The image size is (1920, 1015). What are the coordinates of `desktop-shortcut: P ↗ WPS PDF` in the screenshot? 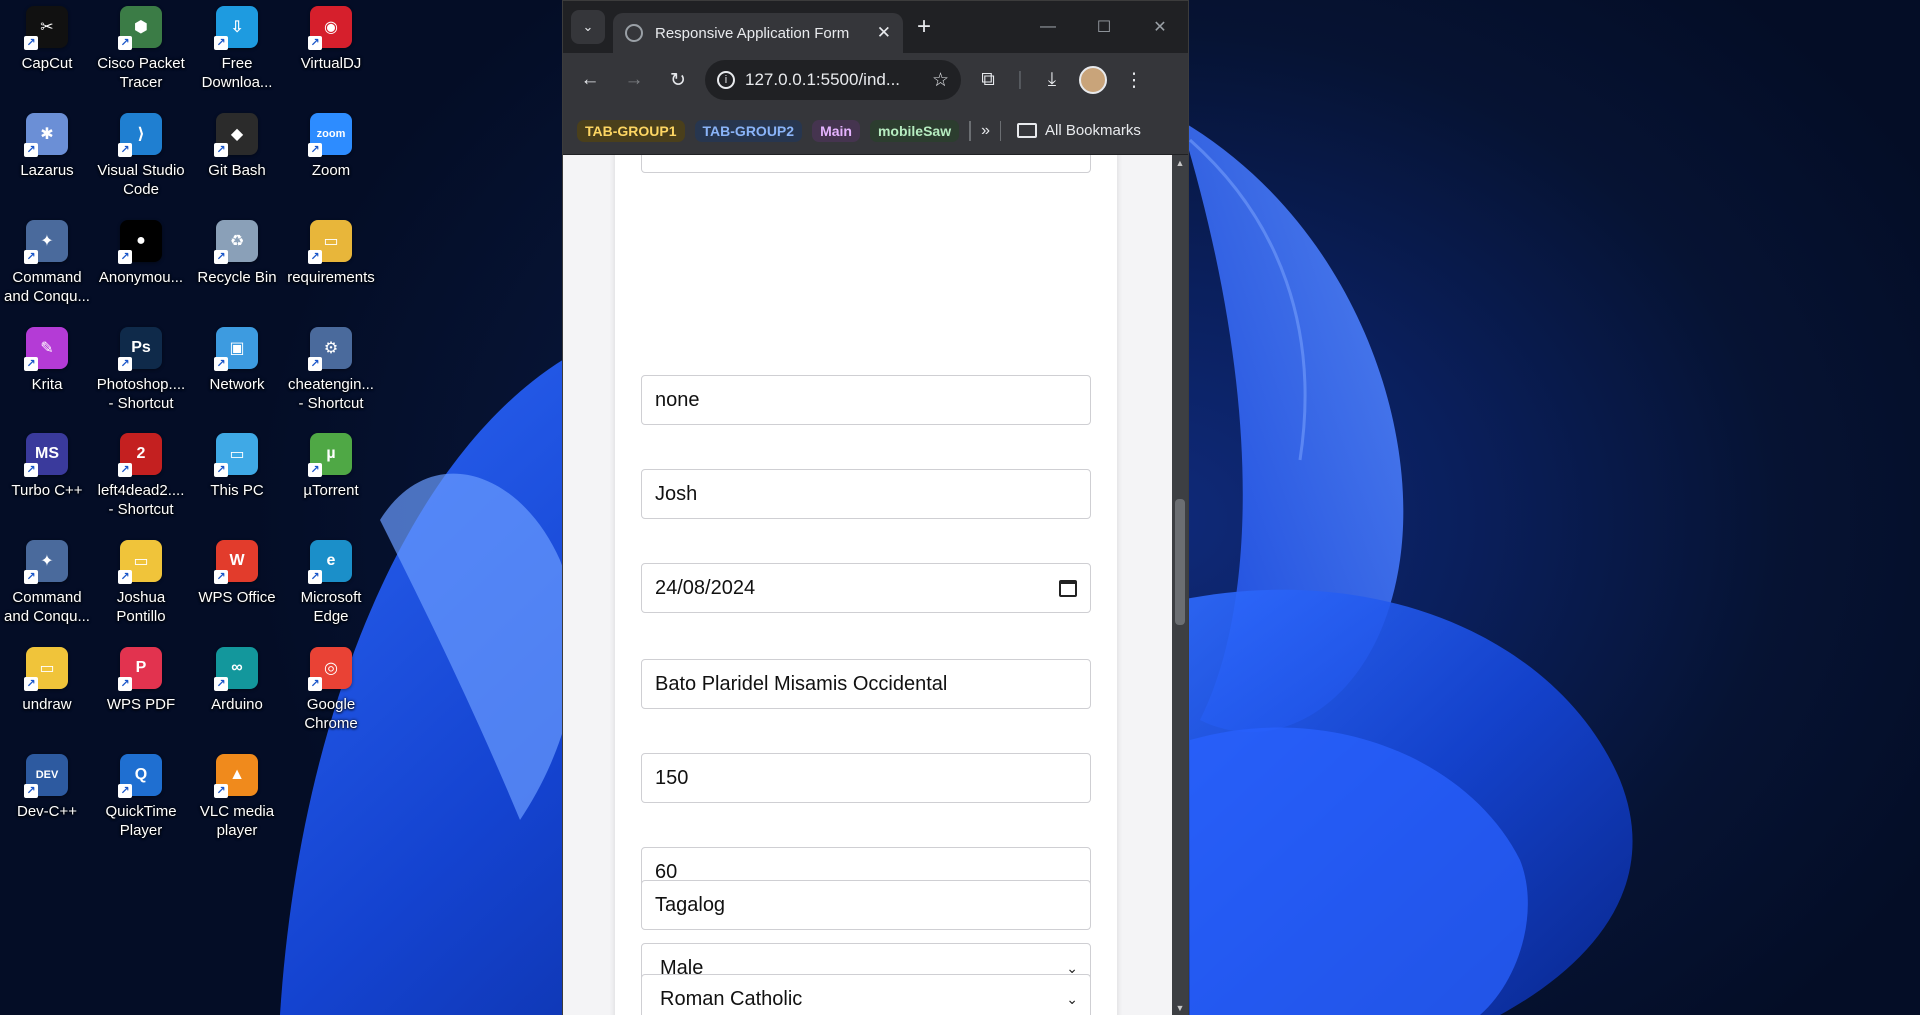 It's located at (141, 680).